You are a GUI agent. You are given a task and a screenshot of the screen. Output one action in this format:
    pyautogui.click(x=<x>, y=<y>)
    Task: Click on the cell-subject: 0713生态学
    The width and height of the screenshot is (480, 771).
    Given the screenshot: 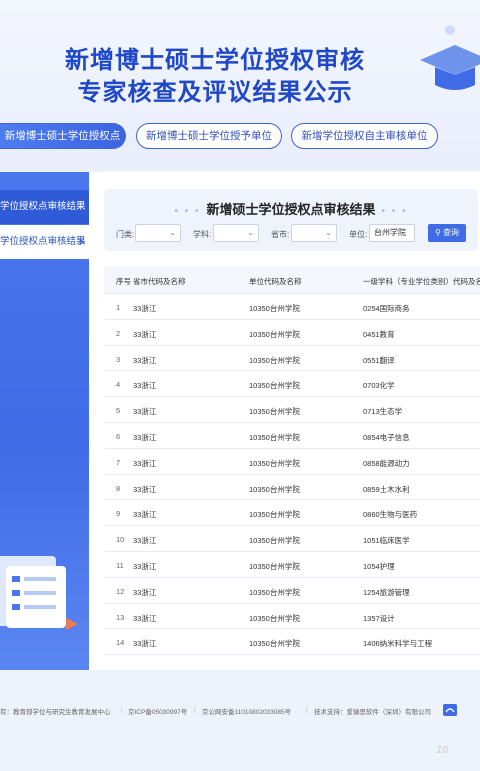 What is the action you would take?
    pyautogui.click(x=383, y=412)
    